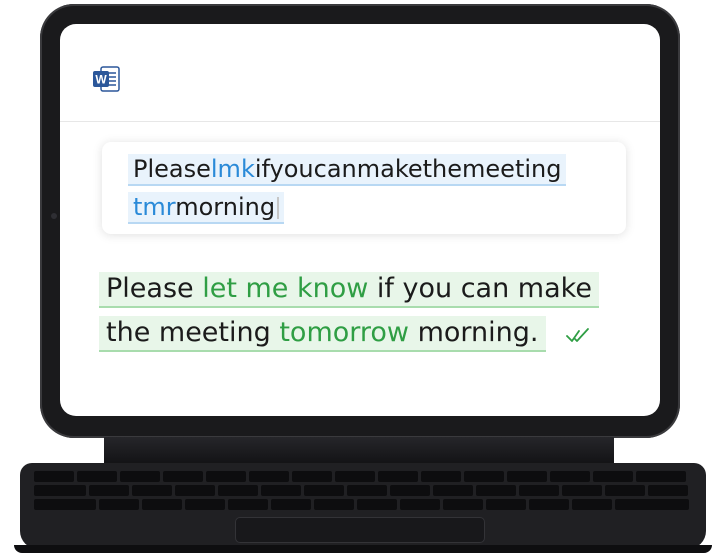 Image resolution: width=722 pixels, height=557 pixels. I want to click on output-segment: if you can make, so click(480, 288).